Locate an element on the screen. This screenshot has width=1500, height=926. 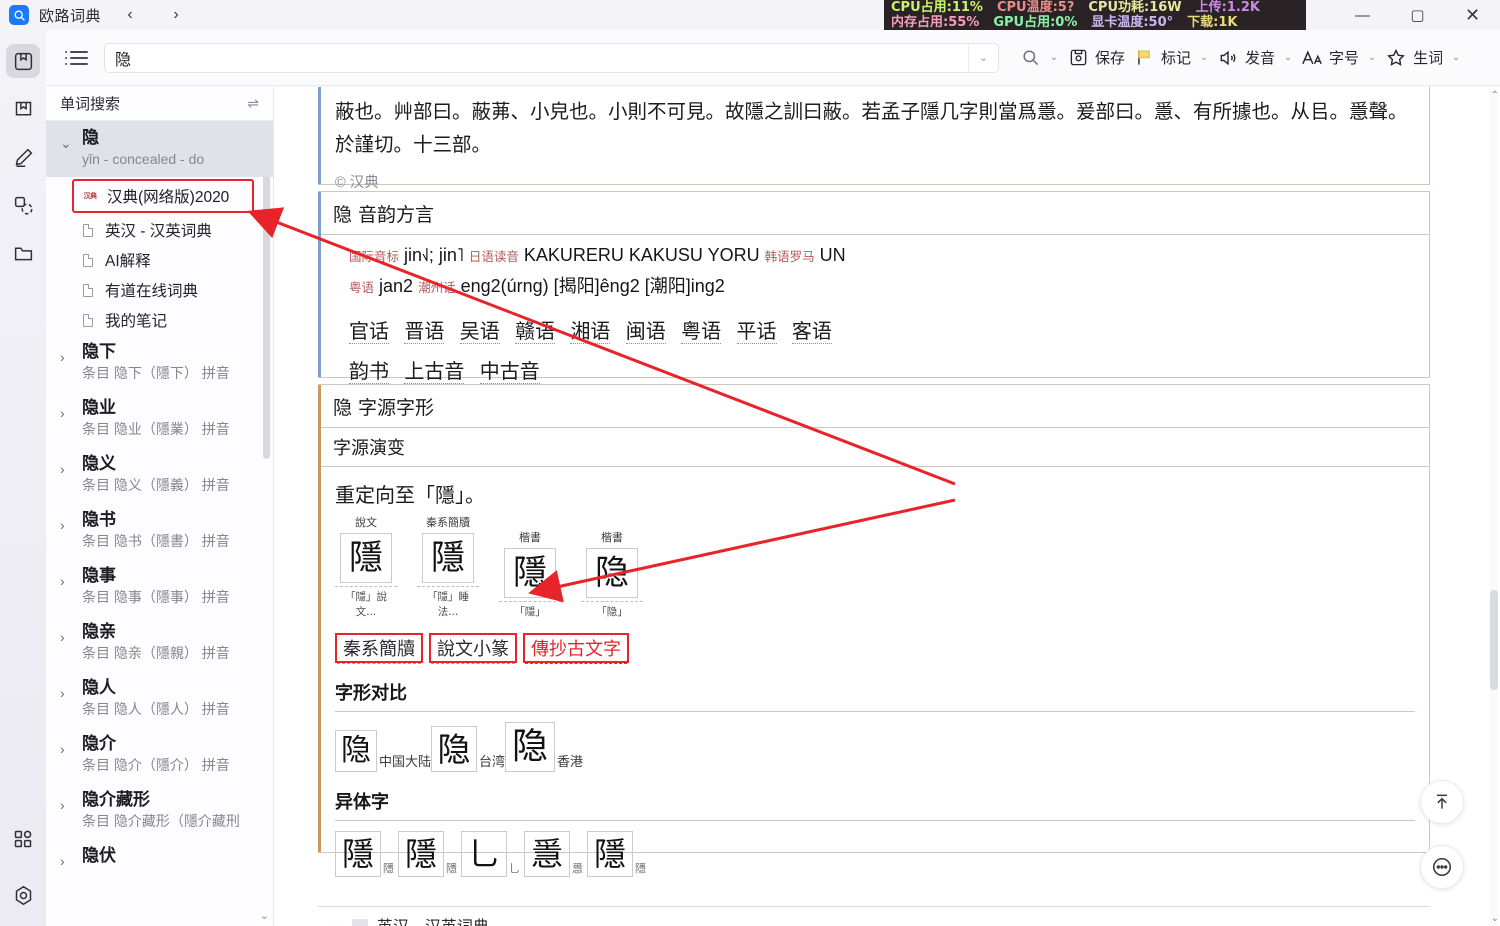
sidebar-item-word: › 隐下 条目 隐下（隱下） 拼音 is located at coordinates (159, 363).